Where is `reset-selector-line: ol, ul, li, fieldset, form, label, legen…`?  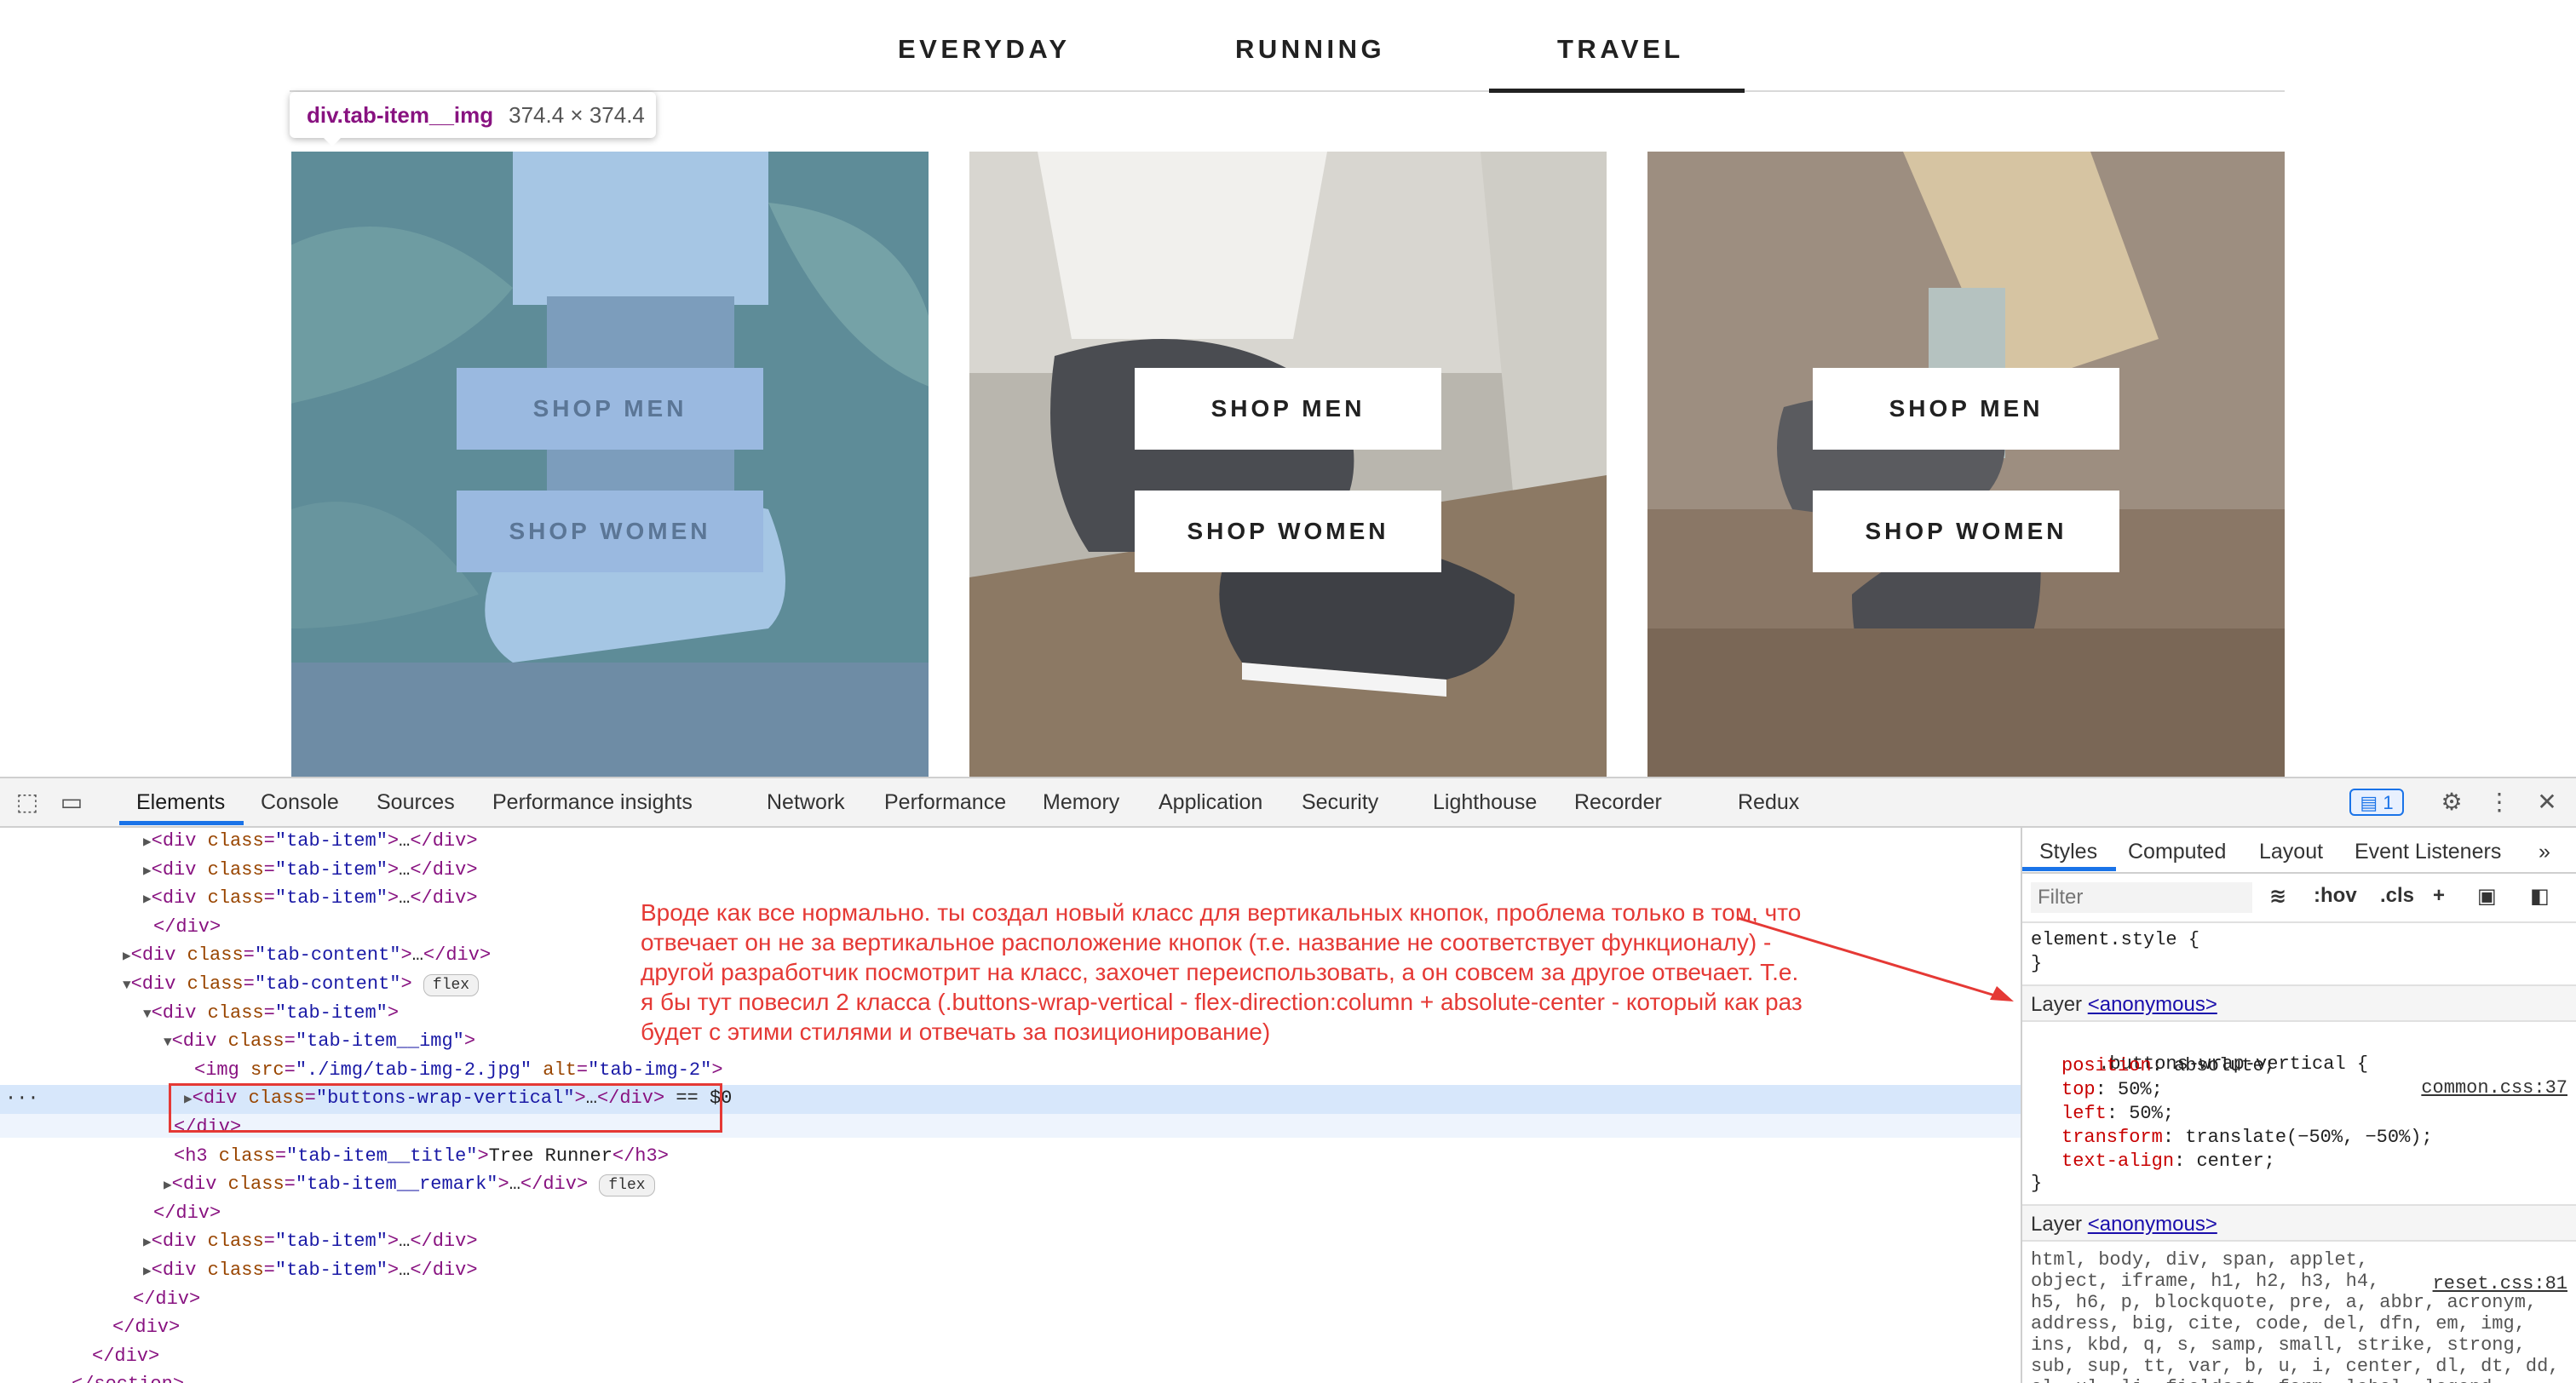 reset-selector-line: ol, ul, li, fieldset, form, label, legen… is located at coordinates (2268, 1379).